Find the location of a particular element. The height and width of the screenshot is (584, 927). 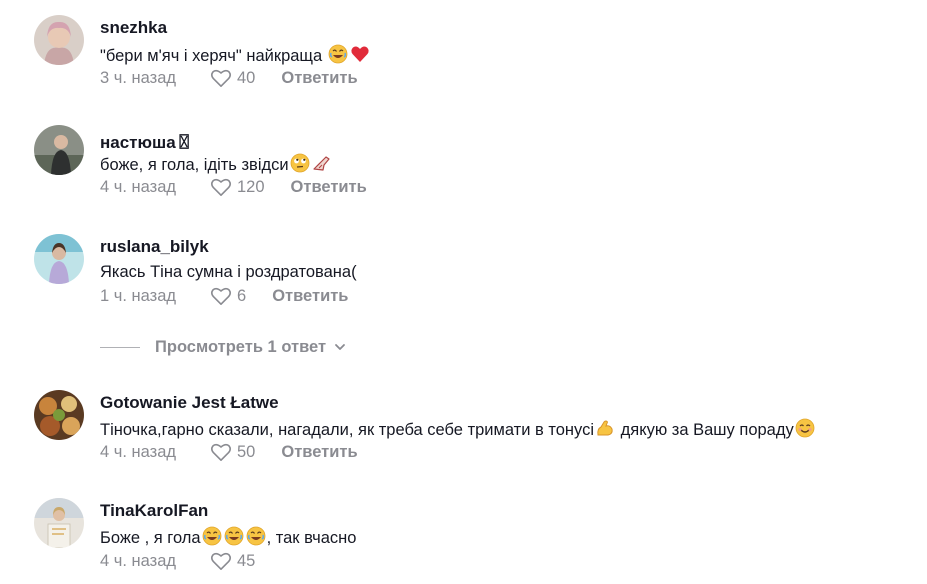

comment-meta: 4 ч. назад 45 is located at coordinates (177, 561).